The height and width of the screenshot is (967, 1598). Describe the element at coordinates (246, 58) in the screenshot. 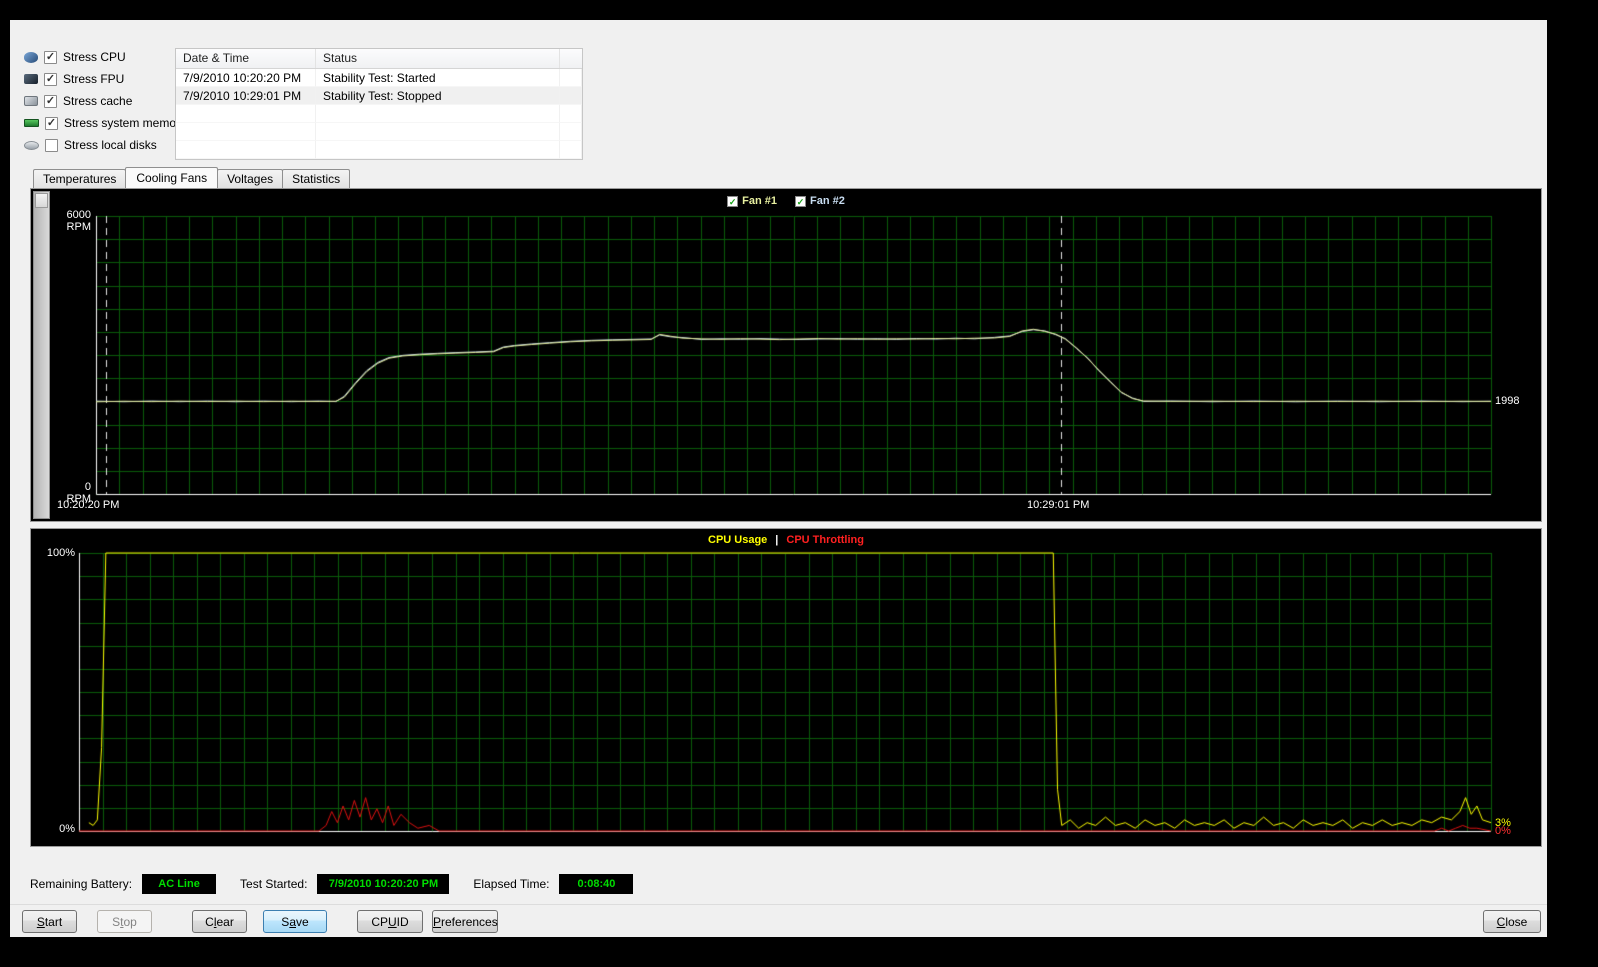

I see `column-header-date-time: Date & Time` at that location.